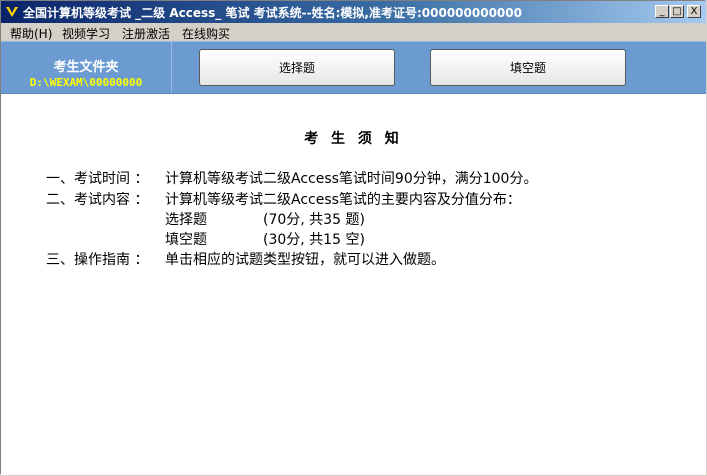 The height and width of the screenshot is (476, 707). I want to click on score-row-type: 选择题, so click(186, 220).